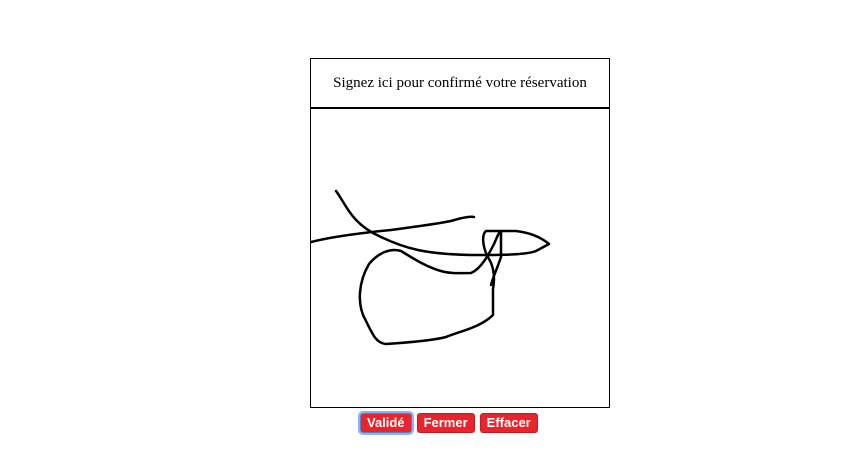 The height and width of the screenshot is (469, 850). I want to click on close-button: Fermer, so click(445, 423).